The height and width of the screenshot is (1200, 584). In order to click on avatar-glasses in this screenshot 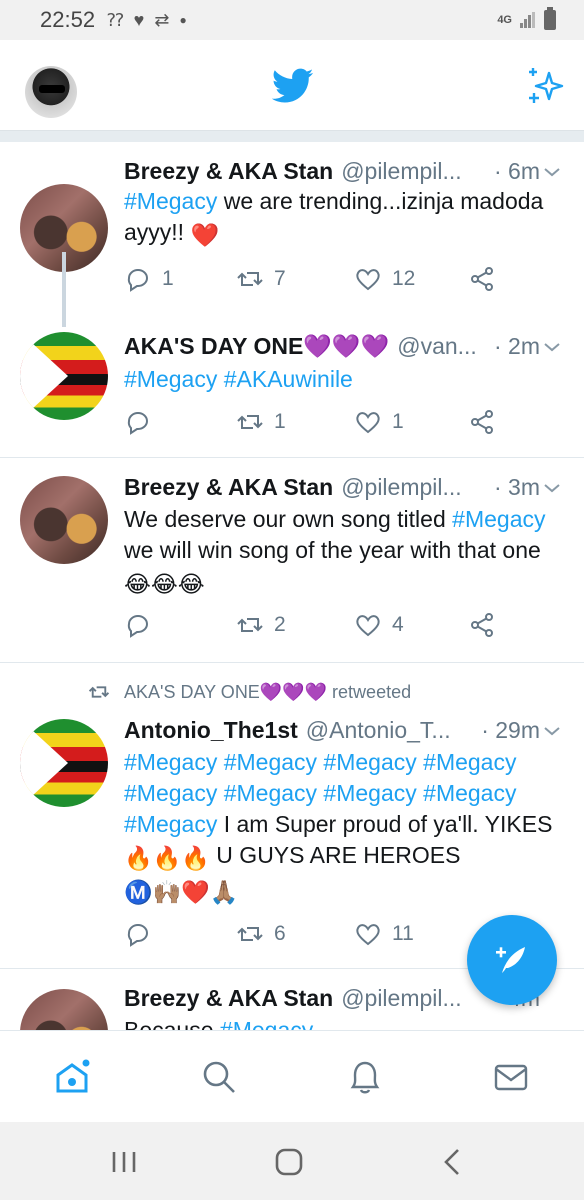, I will do `click(52, 89)`.